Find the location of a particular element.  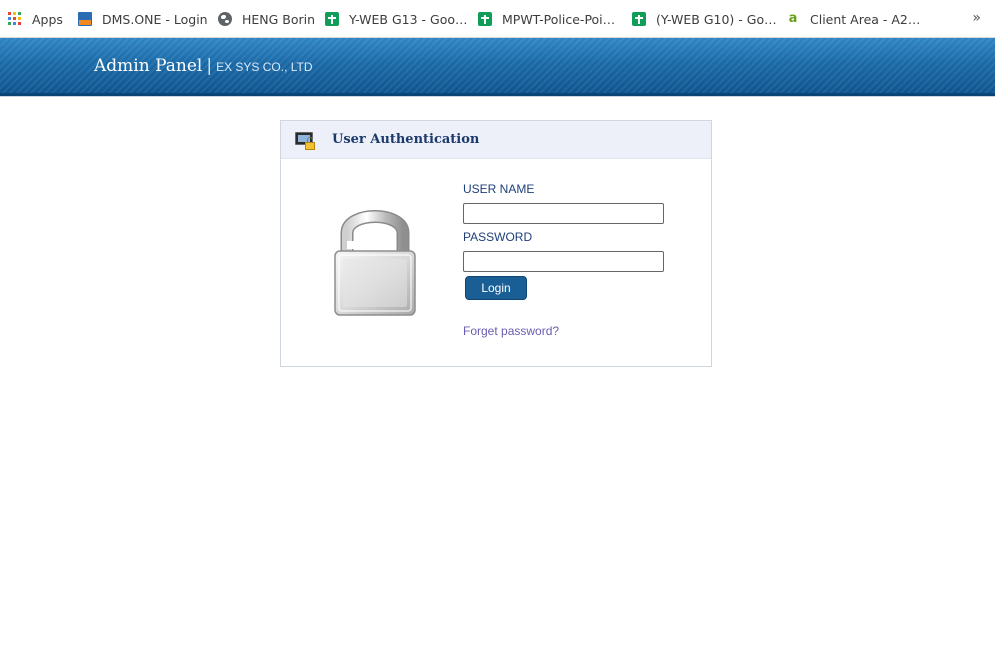

secure-computer-icon is located at coordinates (306, 142).